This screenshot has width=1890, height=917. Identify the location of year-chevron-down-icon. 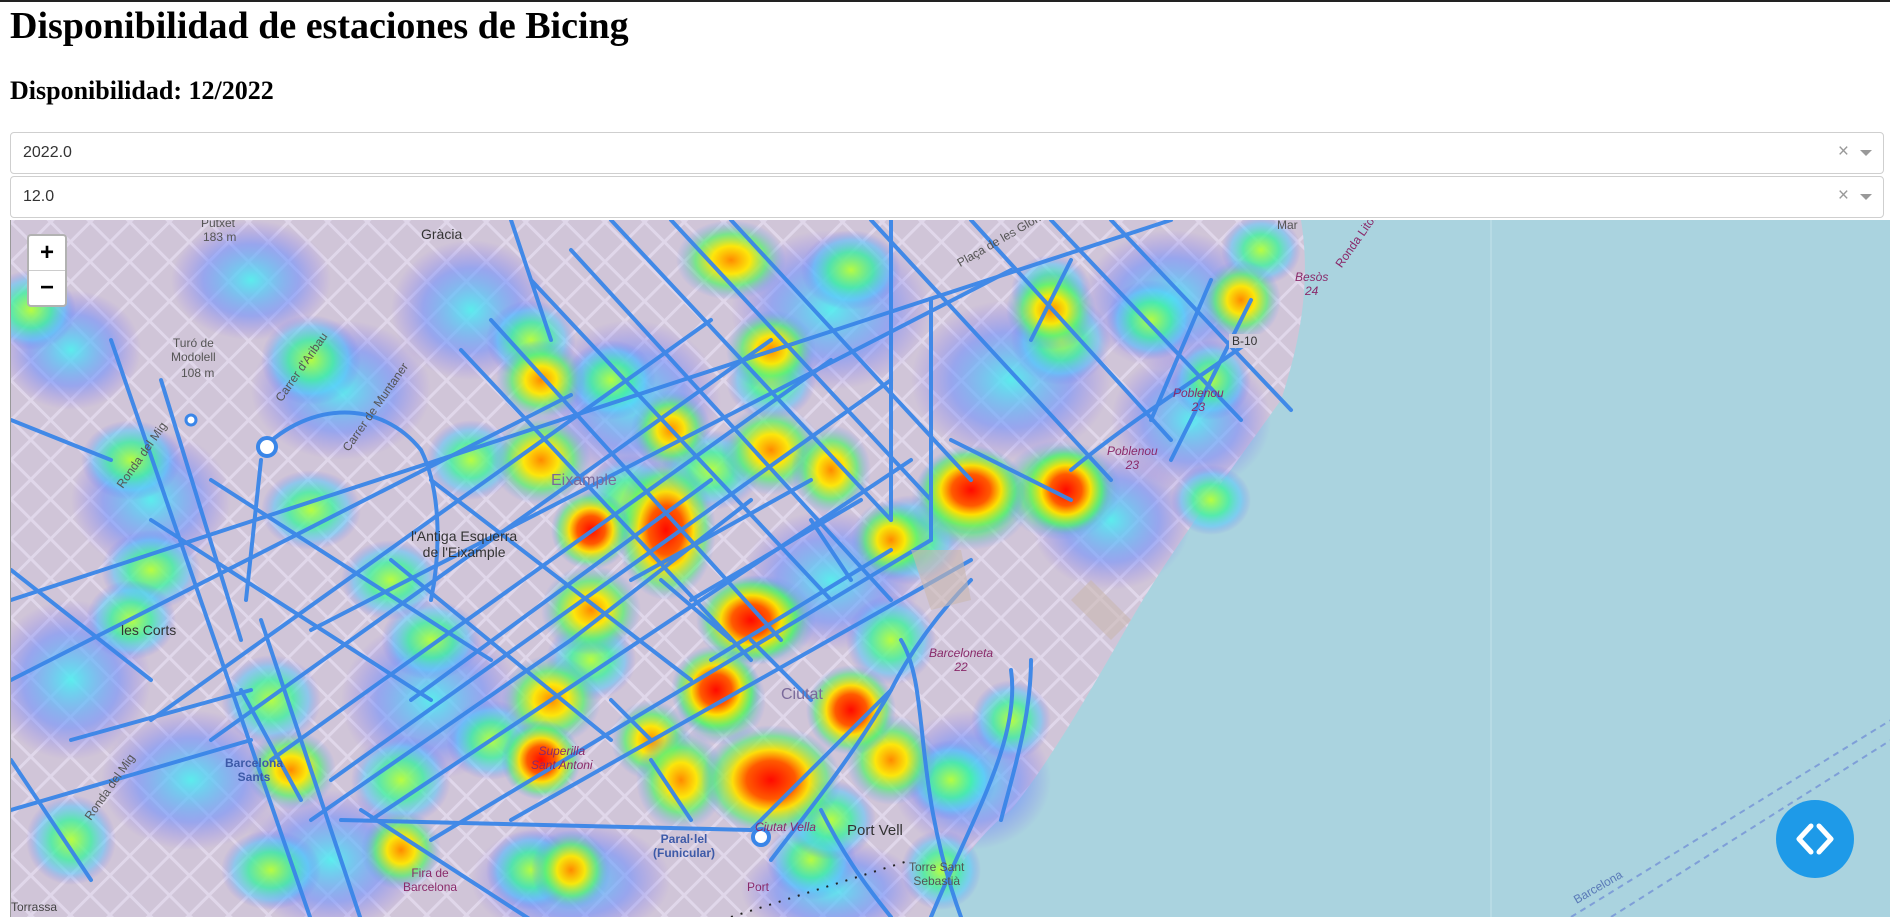
(1866, 153).